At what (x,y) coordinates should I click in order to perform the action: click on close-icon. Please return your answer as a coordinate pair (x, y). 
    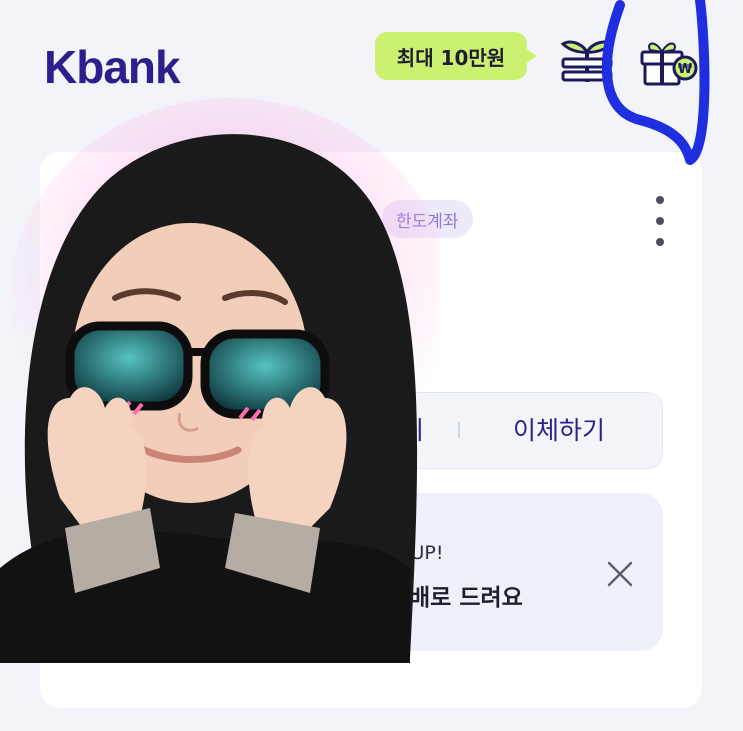
    Looking at the image, I should click on (620, 574).